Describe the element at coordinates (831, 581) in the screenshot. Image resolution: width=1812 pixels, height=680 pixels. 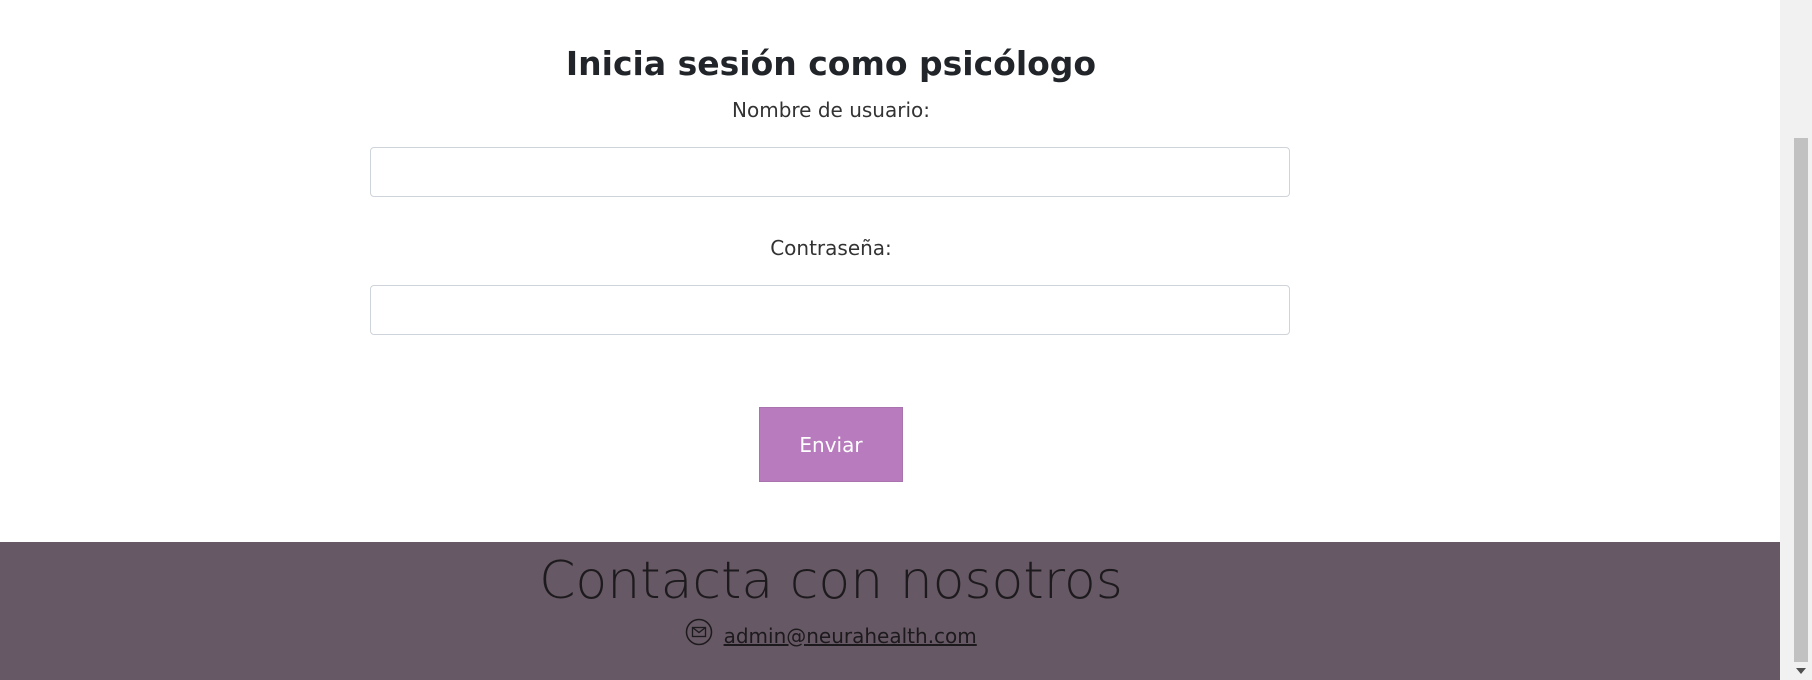
I see `footer-title: Contacta con nosotros` at that location.